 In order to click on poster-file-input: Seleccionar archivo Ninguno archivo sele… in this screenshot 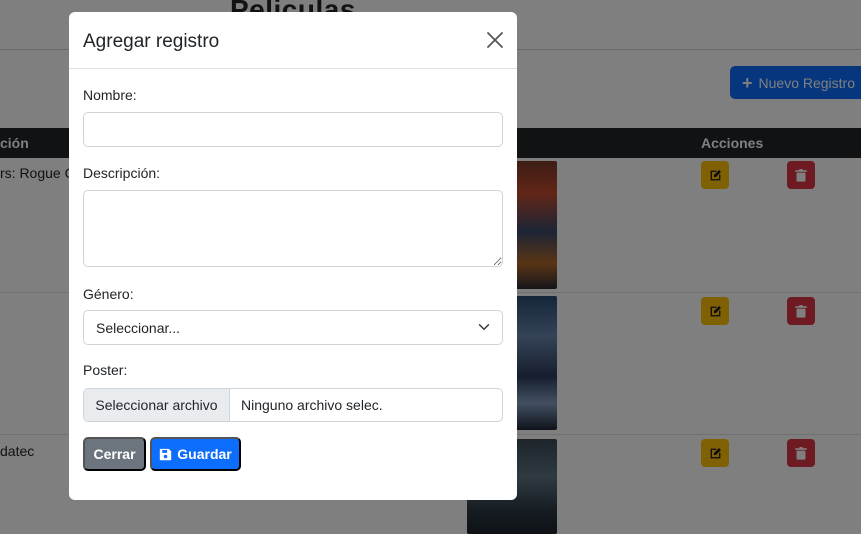, I will do `click(293, 405)`.